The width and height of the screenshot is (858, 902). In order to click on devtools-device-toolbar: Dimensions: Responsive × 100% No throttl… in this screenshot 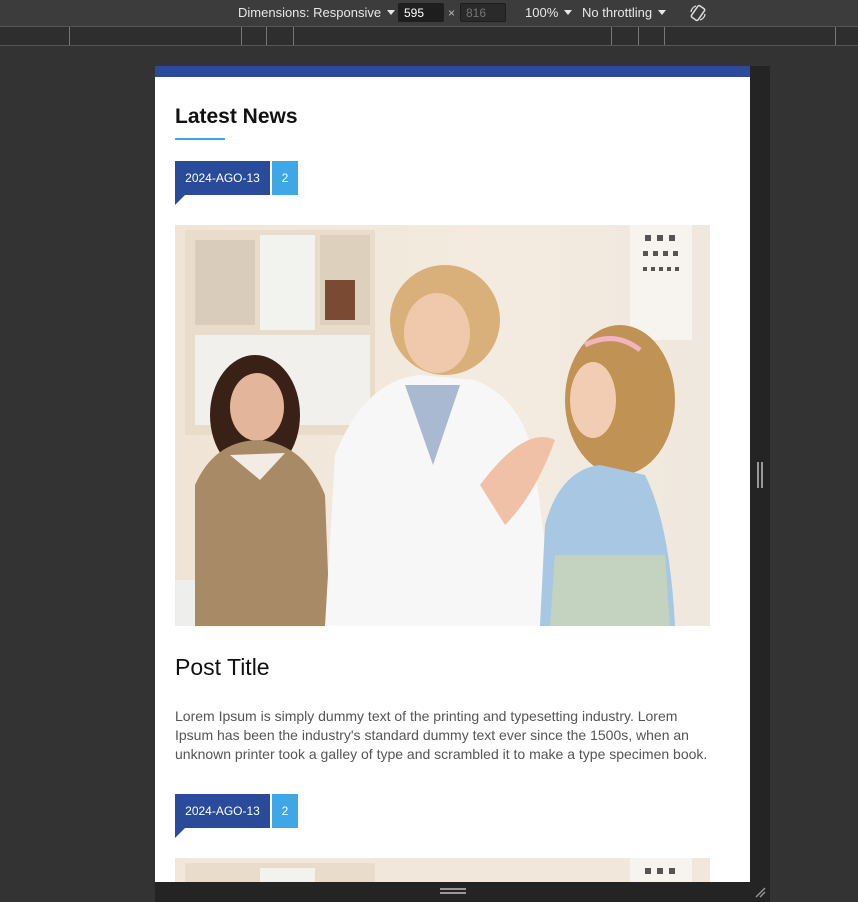, I will do `click(429, 13)`.